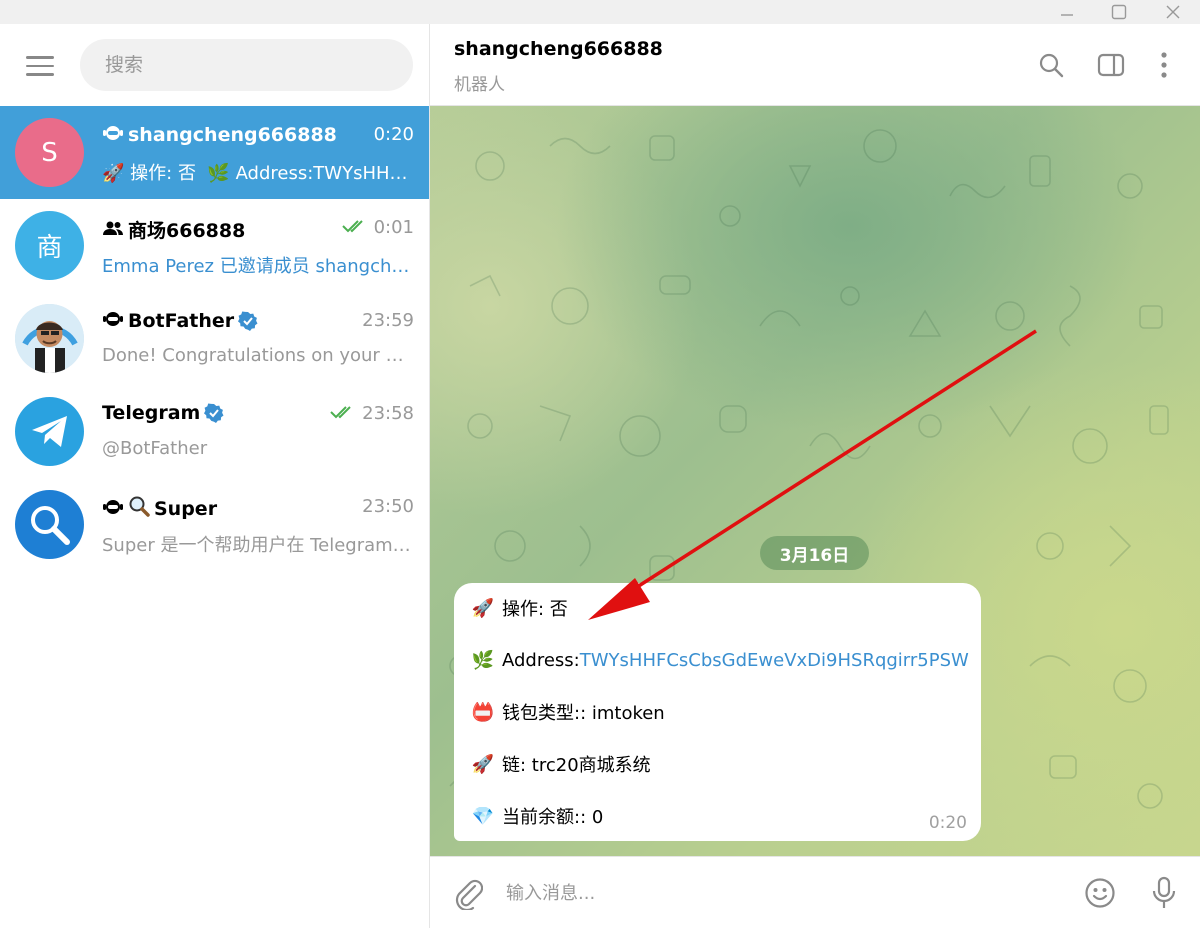 The height and width of the screenshot is (928, 1200). I want to click on chat-name-text: Telegram, so click(151, 413).